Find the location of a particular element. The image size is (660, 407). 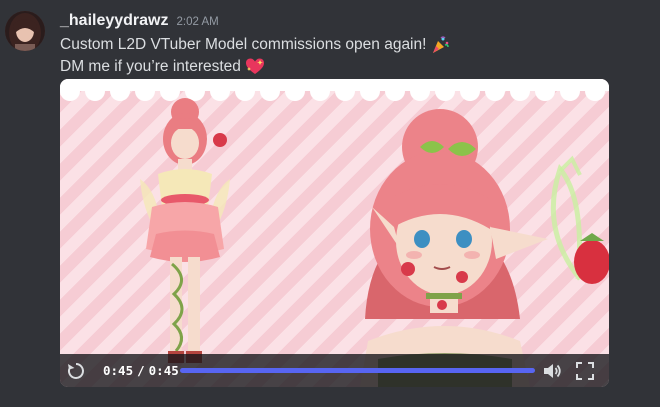

message-line-2: DM me if you’re interested is located at coordinates (162, 67).